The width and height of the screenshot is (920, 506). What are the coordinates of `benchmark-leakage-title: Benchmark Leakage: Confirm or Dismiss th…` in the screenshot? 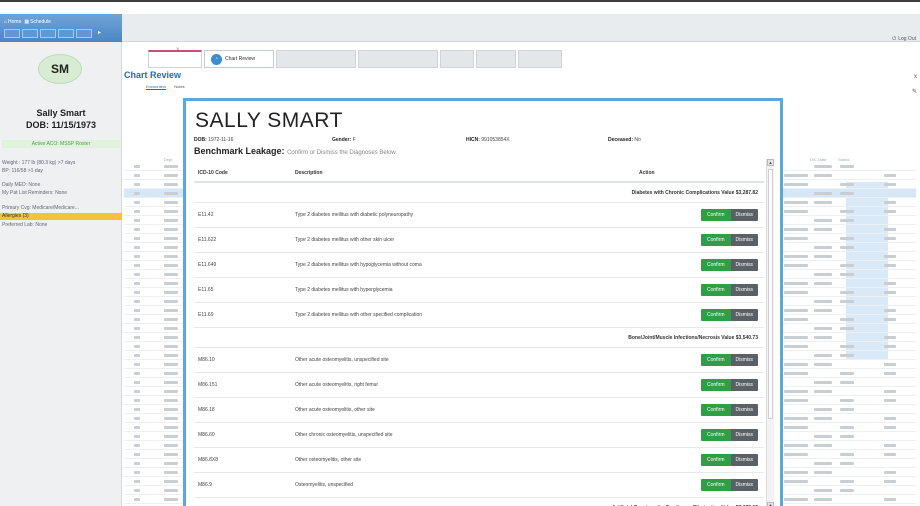 It's located at (295, 151).